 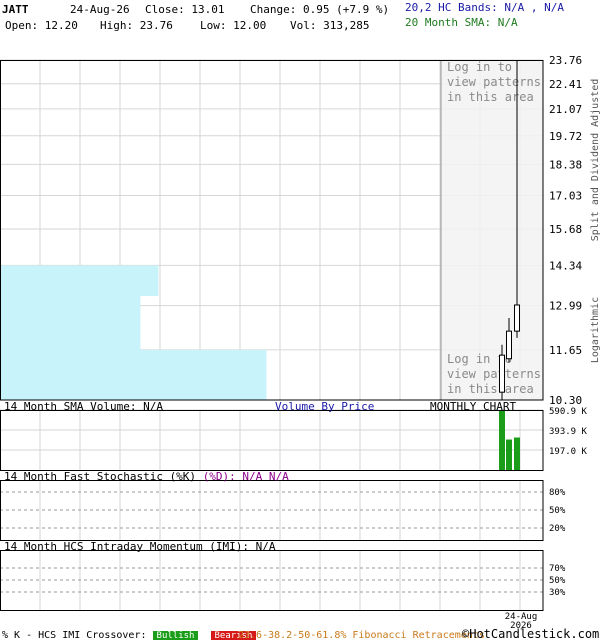 I want to click on stochastic-tick-label: 50%, so click(x=557, y=511).